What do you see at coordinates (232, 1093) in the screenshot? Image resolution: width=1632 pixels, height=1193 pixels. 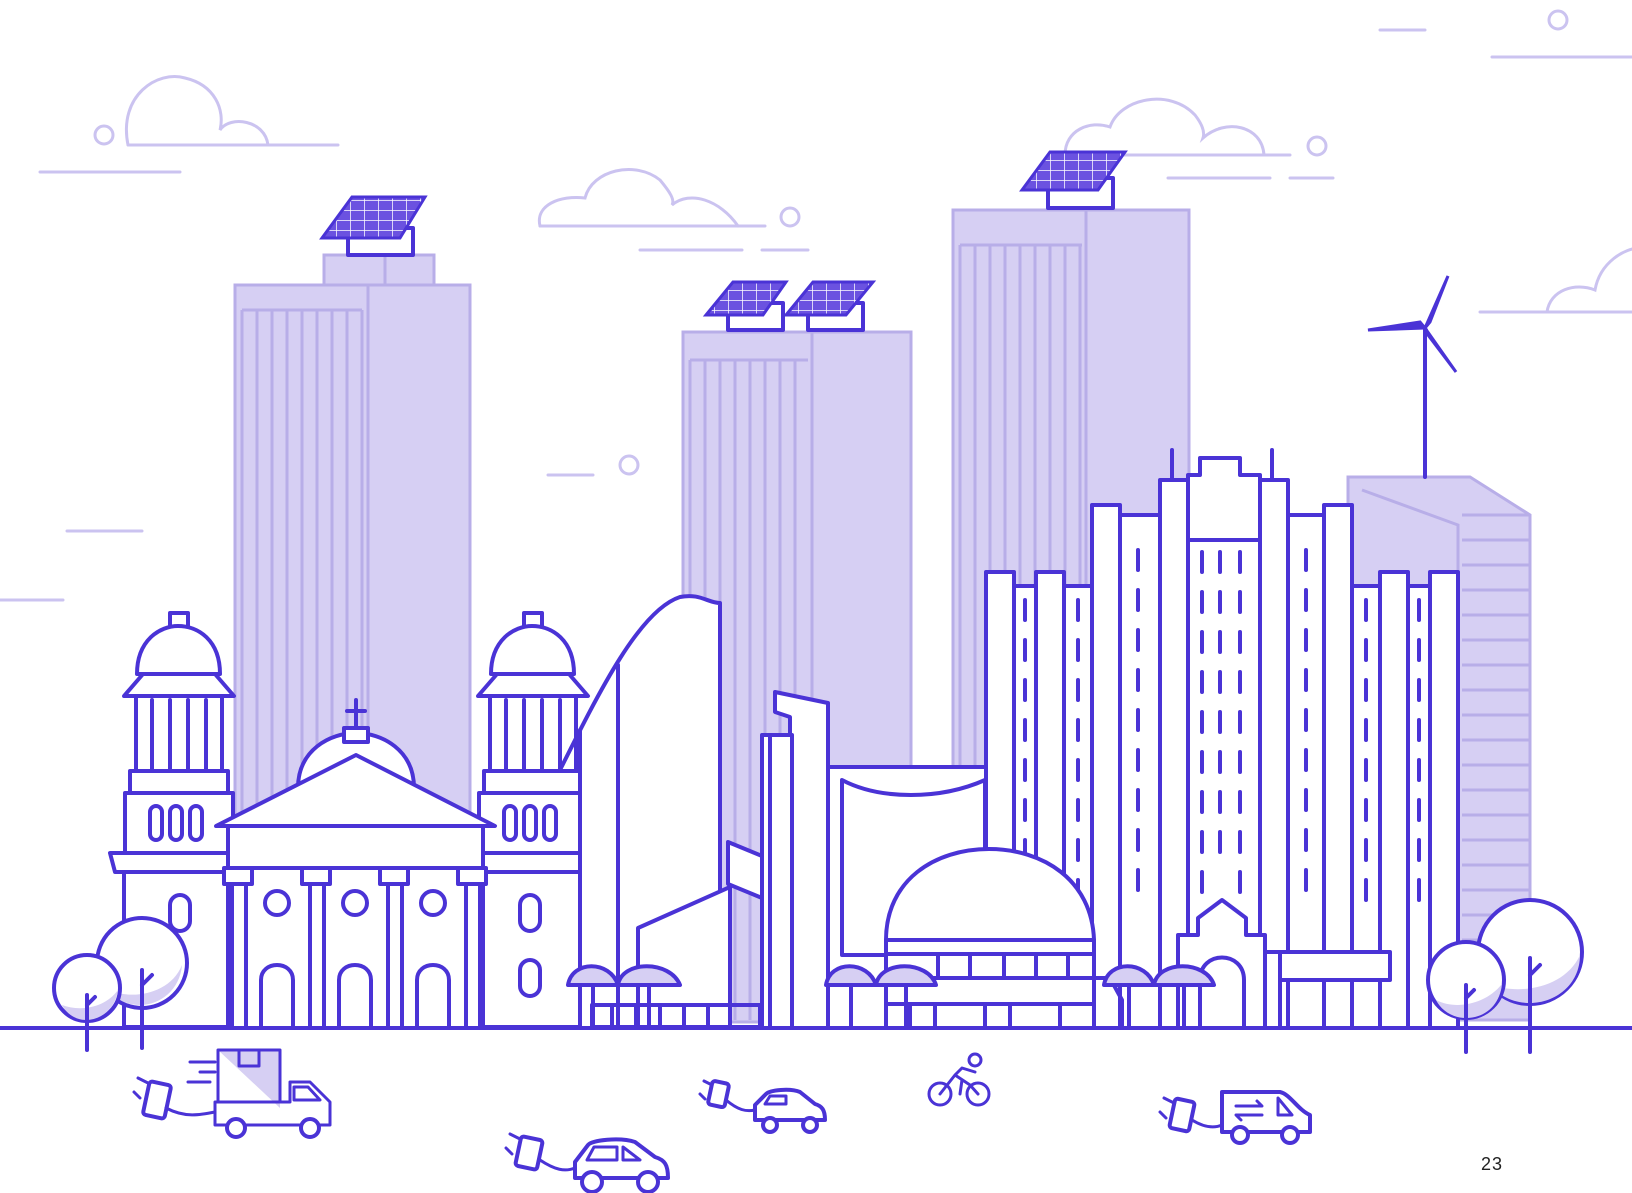 I see `electric-delivery-truck-icon` at bounding box center [232, 1093].